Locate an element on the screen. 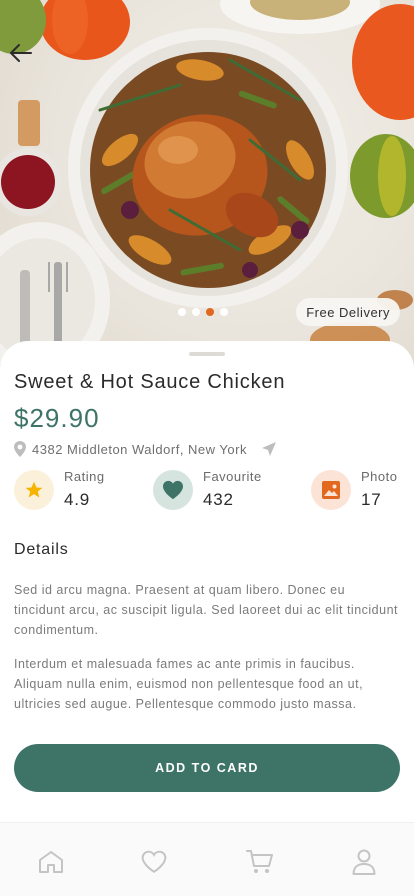  nav-favourites is located at coordinates (154, 862).